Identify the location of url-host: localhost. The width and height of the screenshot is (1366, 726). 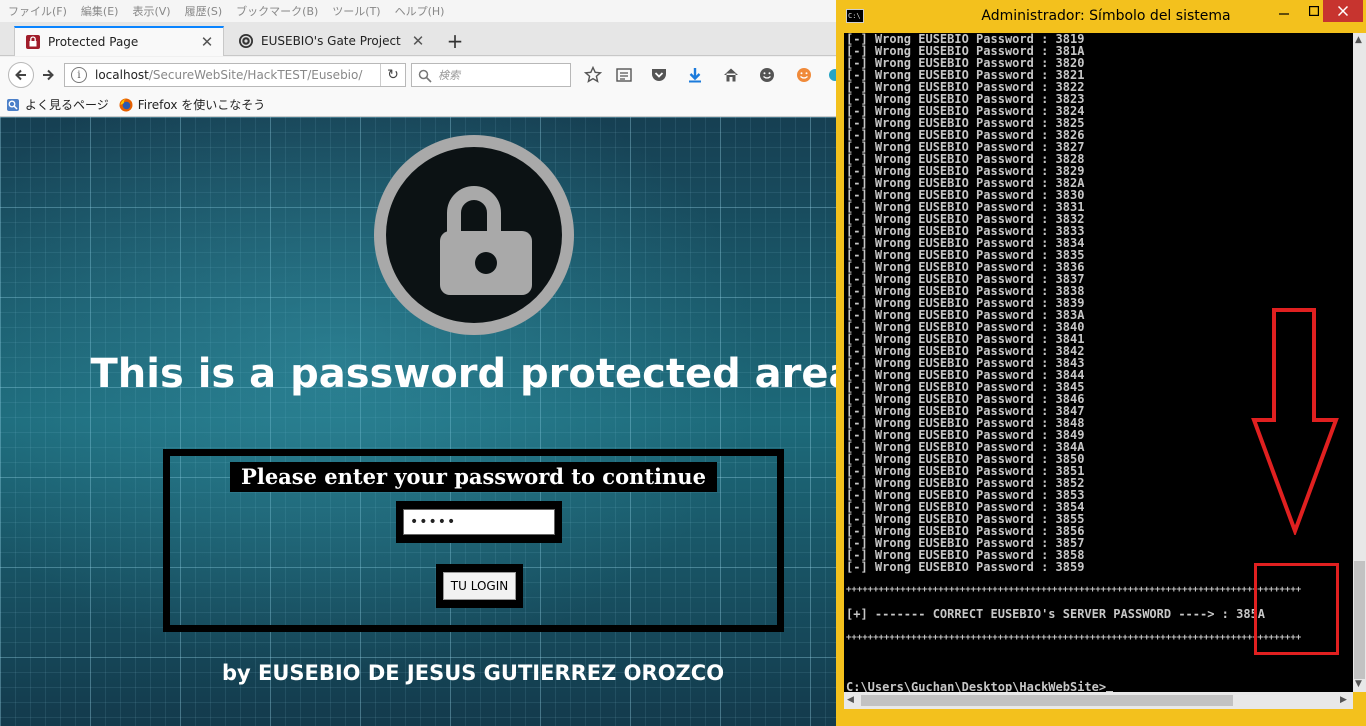
(122, 75).